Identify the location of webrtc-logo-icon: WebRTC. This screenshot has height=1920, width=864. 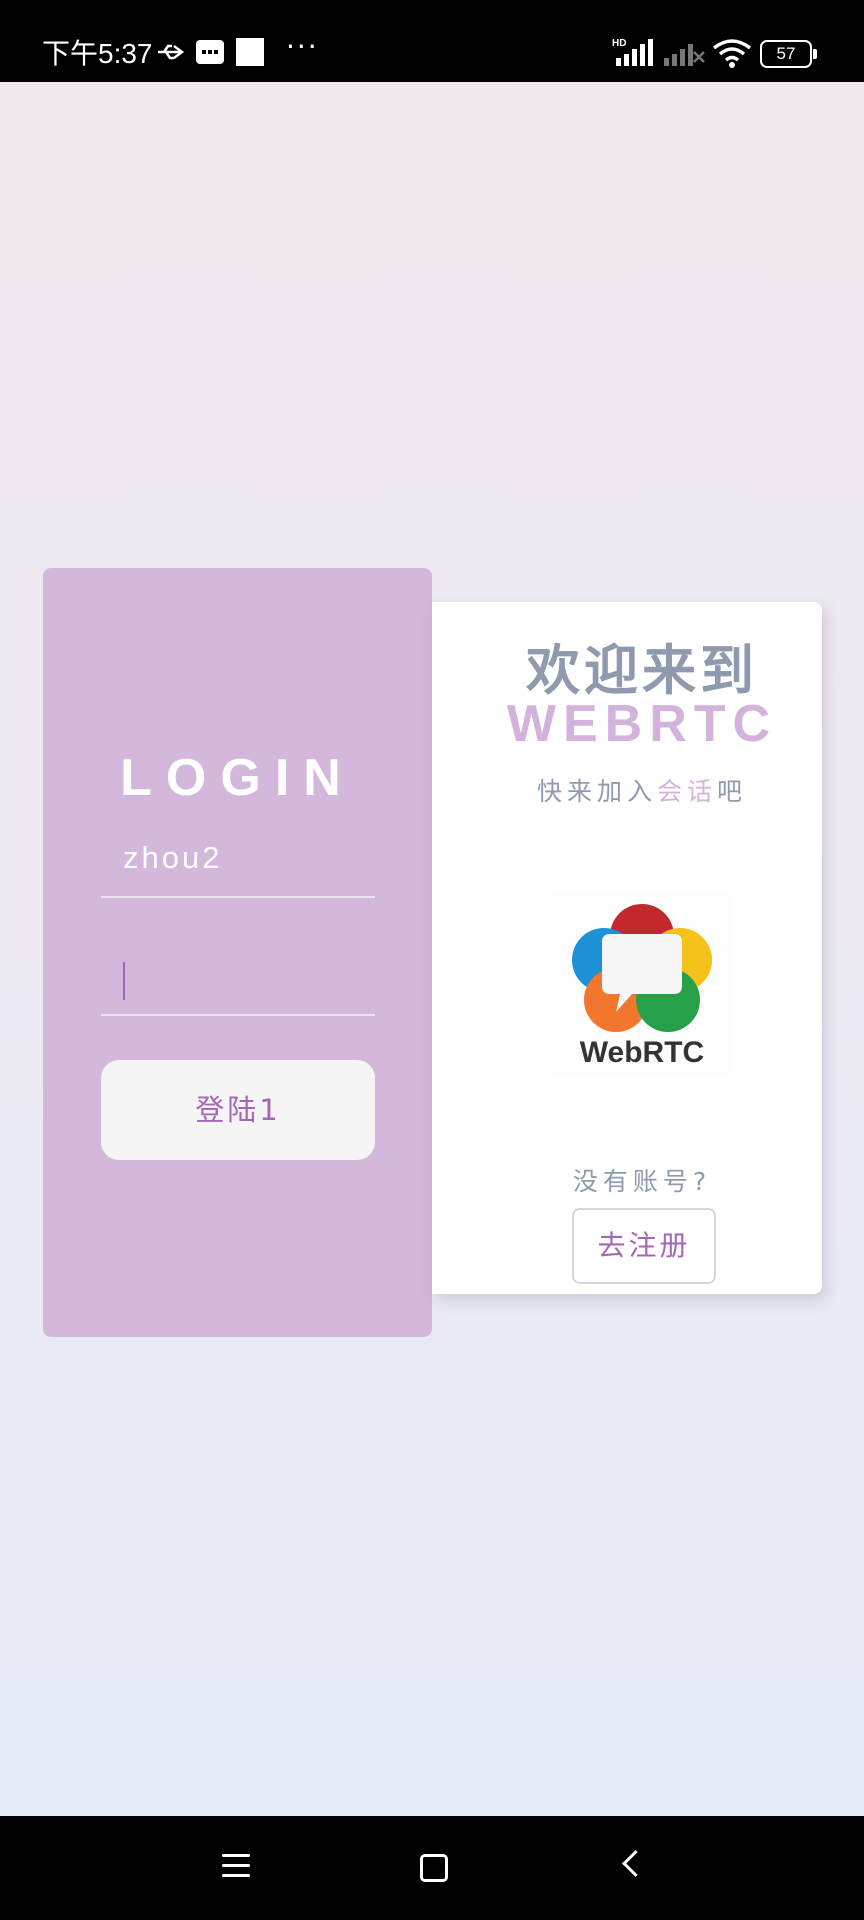
(642, 984).